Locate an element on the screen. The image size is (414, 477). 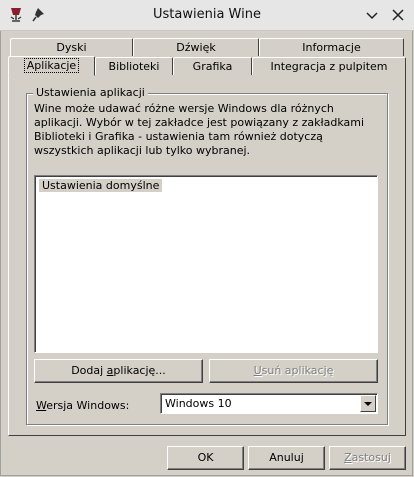
button-label: Anuluj is located at coordinates (286, 457).